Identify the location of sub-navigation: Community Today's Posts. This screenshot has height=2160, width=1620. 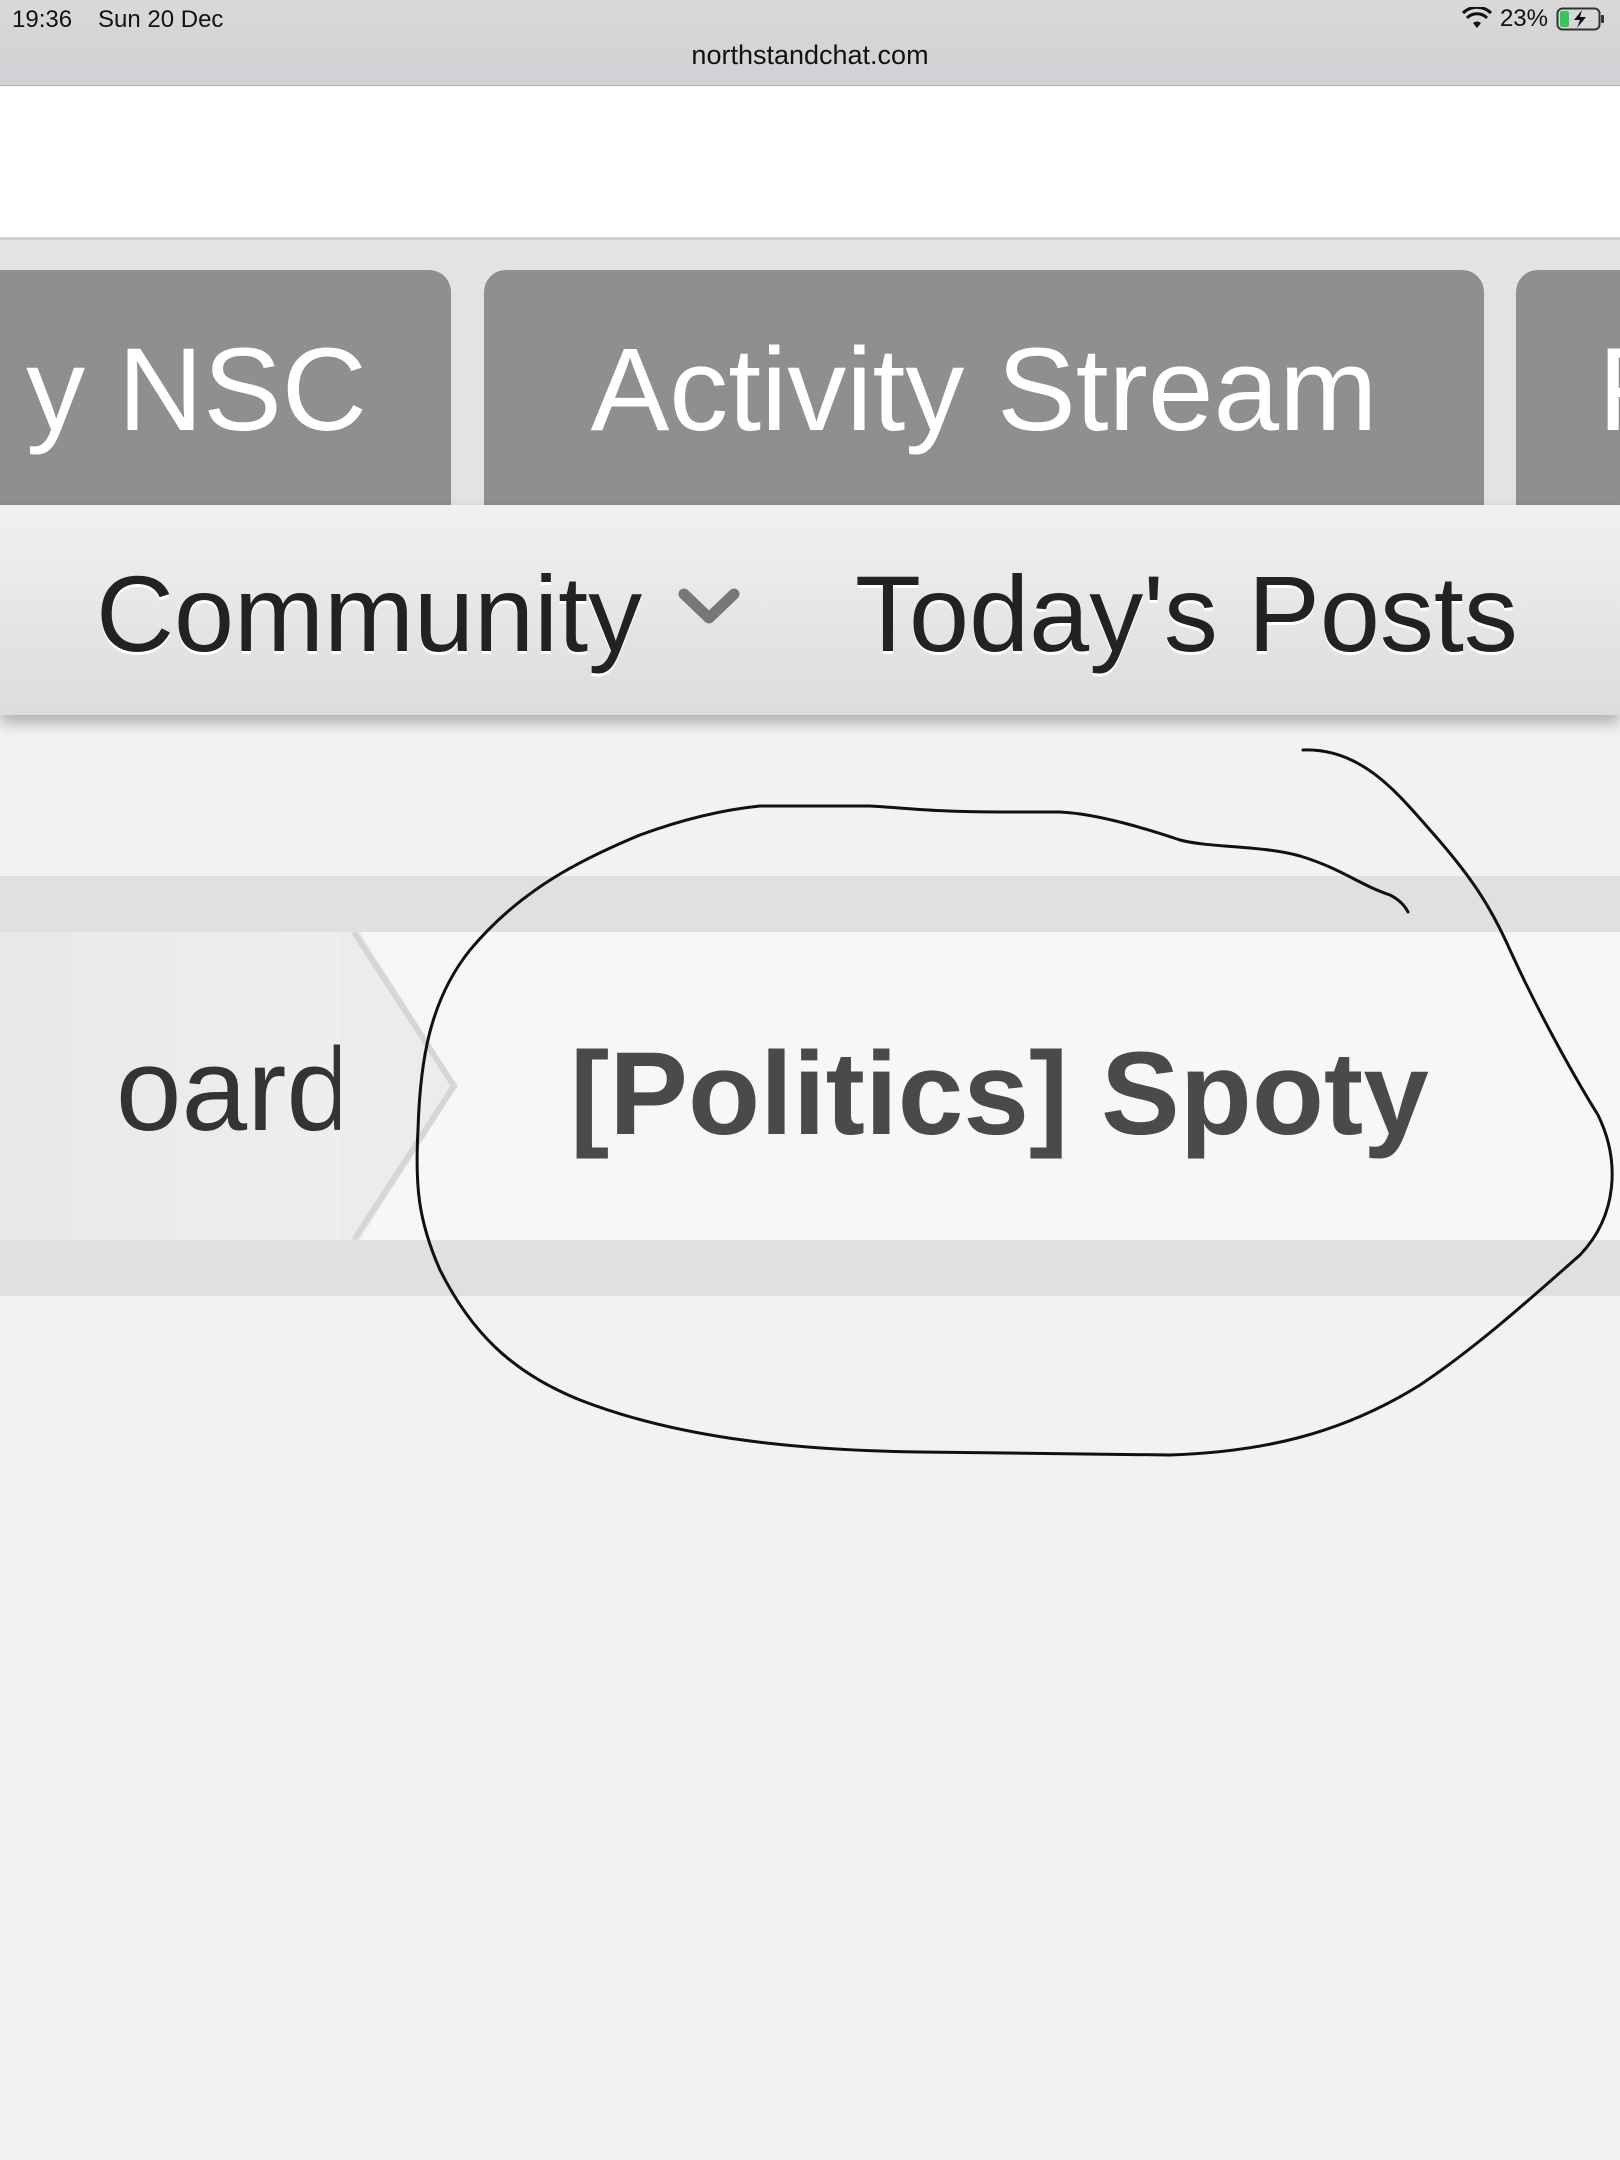
(810, 610).